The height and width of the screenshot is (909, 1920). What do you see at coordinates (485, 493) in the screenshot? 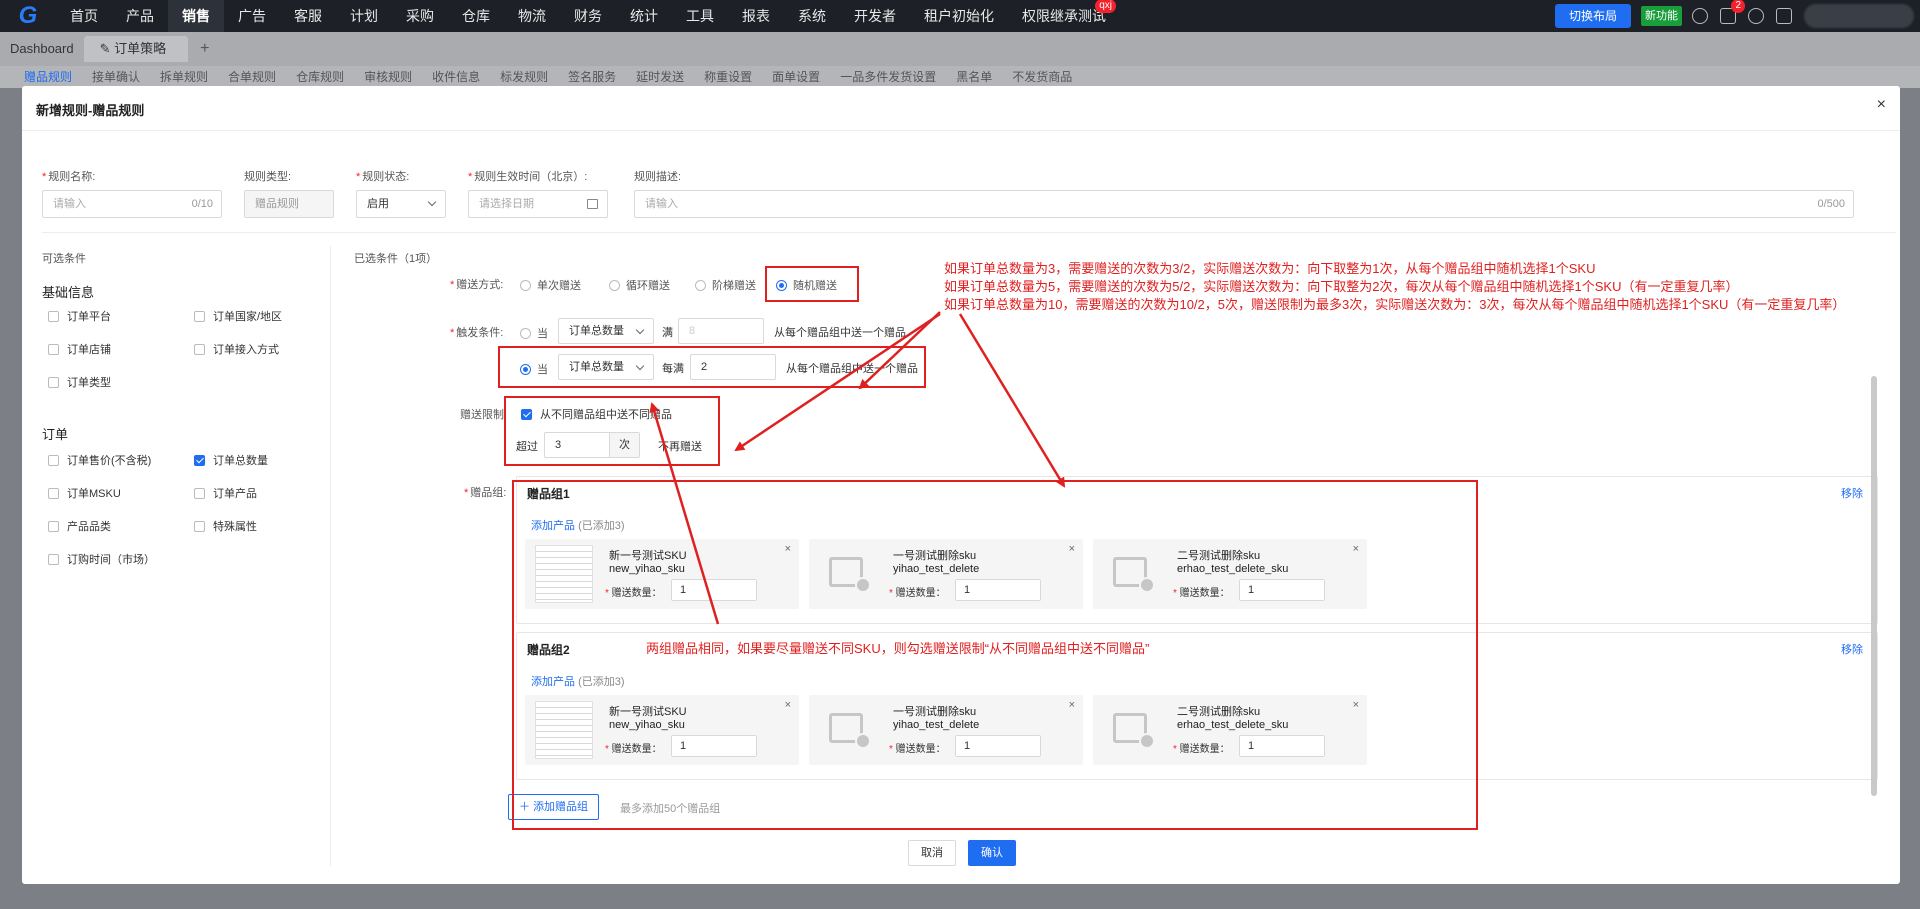
I see `gift-groups-label: * 赠品组:` at bounding box center [485, 493].